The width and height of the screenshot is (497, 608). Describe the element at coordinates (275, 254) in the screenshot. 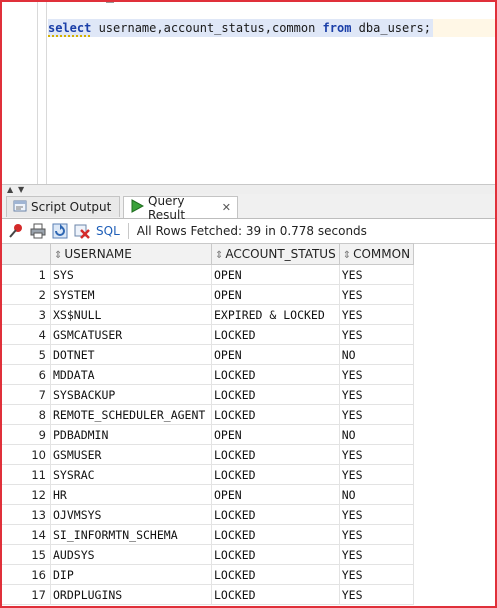

I see `column-header-account-status: ⇕ ACCOUNT_STATUS` at that location.